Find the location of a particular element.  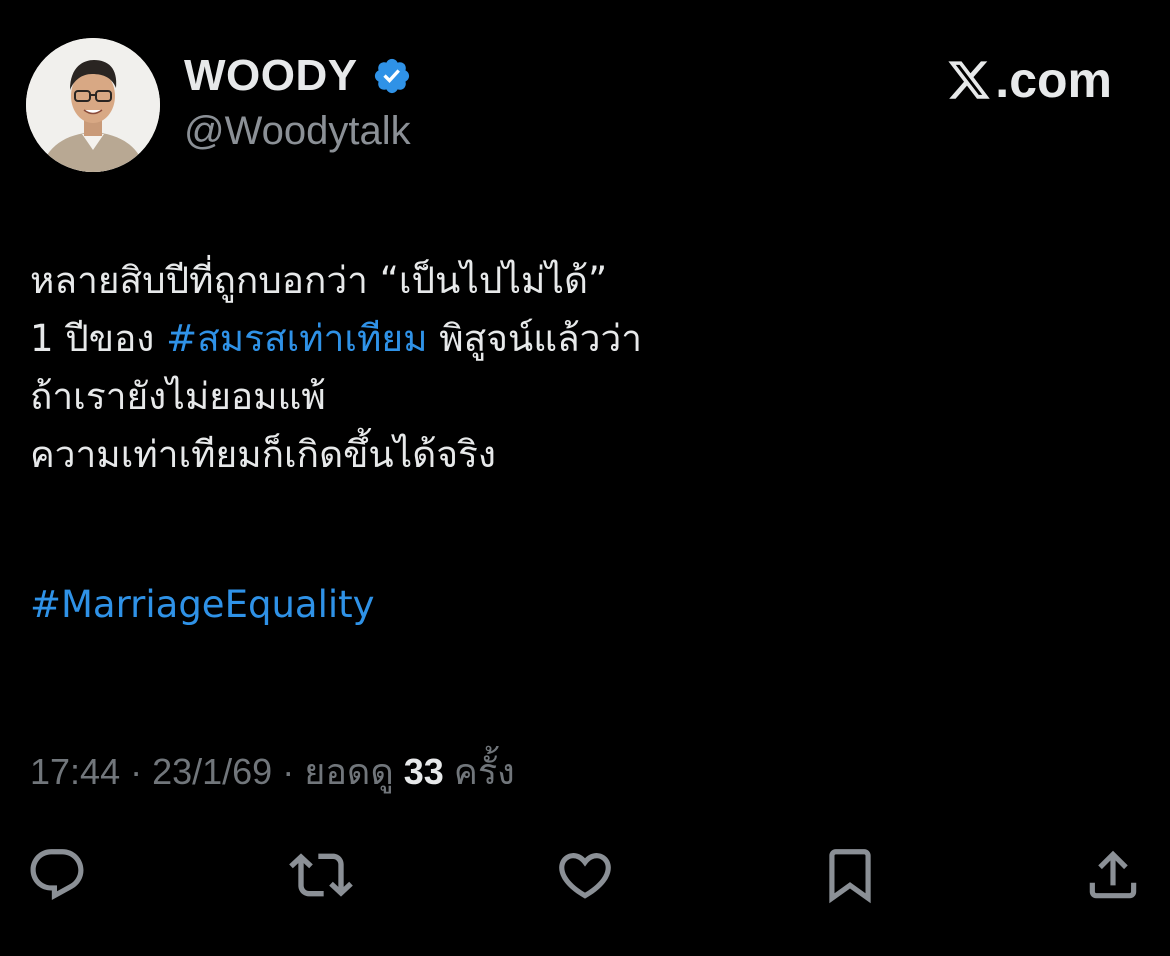

tweet-meta: 17:44 · 23/1/69 · ยอดดู 33 ครั้ง is located at coordinates (272, 772).